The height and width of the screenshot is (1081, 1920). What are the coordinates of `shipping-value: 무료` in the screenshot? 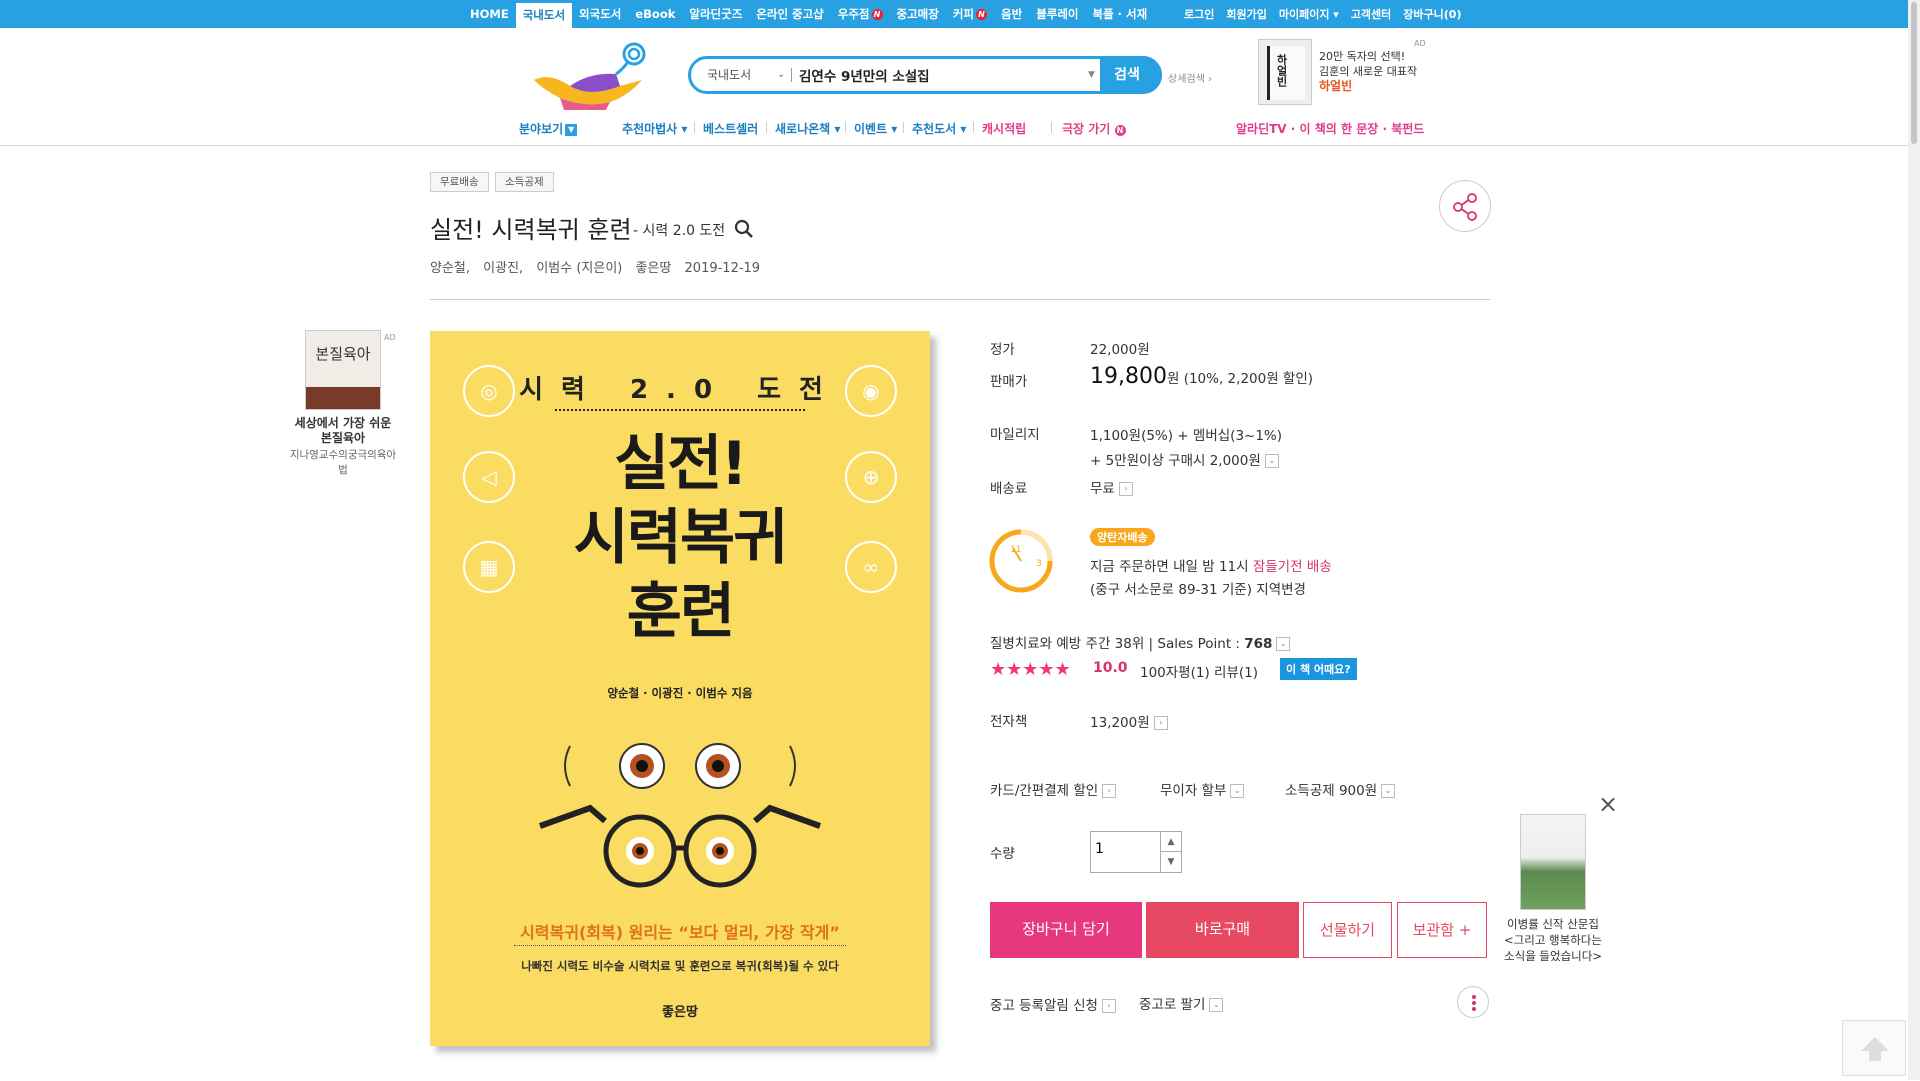 It's located at (1102, 489).